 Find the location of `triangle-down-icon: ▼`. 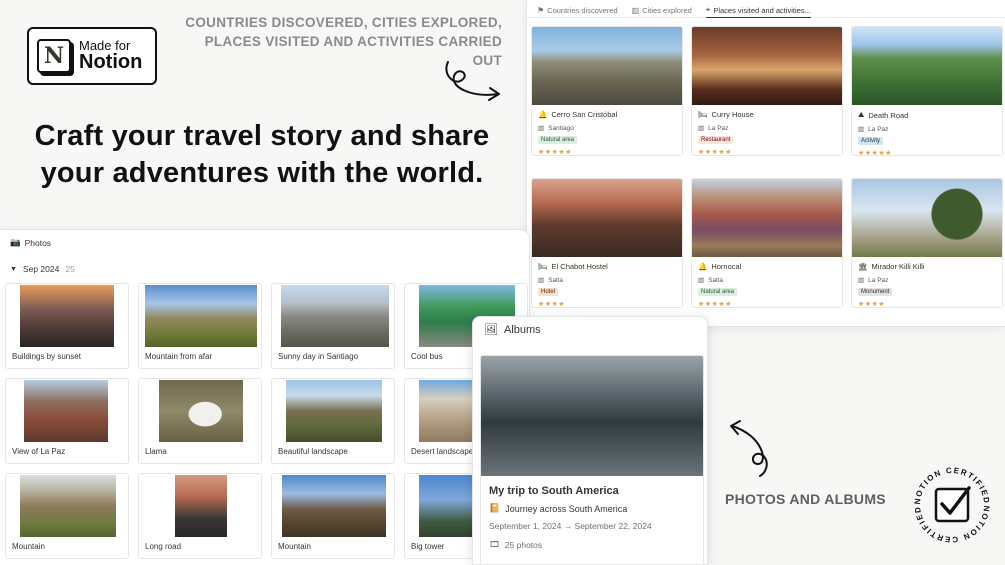

triangle-down-icon: ▼ is located at coordinates (13, 269).